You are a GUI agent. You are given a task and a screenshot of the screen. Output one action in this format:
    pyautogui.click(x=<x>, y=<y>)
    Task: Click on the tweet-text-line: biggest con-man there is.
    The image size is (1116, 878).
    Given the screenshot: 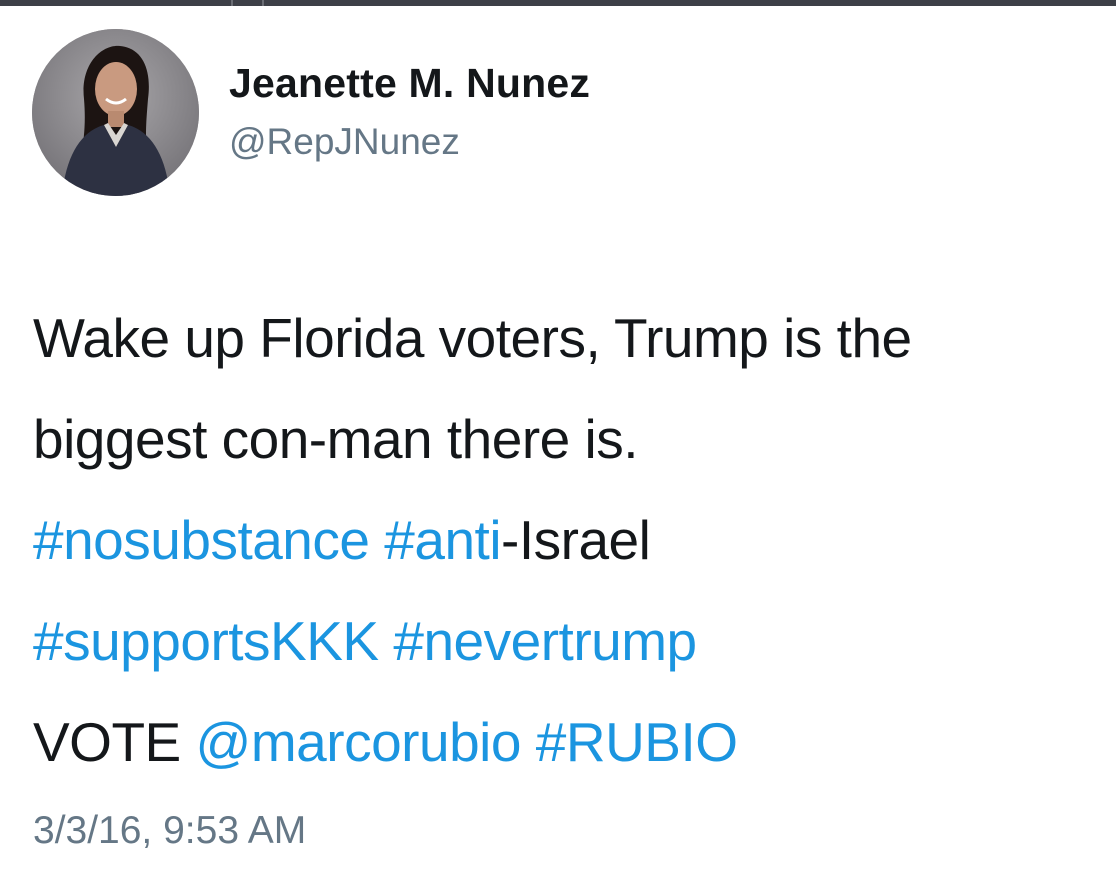 What is the action you would take?
    pyautogui.click(x=336, y=439)
    